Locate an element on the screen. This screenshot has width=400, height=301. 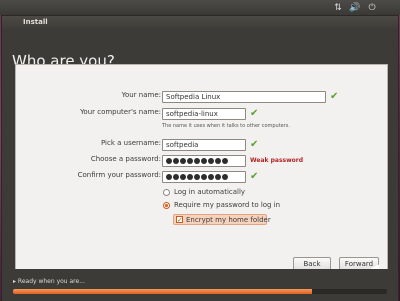
name-row: Your name: is located at coordinates (88, 96).